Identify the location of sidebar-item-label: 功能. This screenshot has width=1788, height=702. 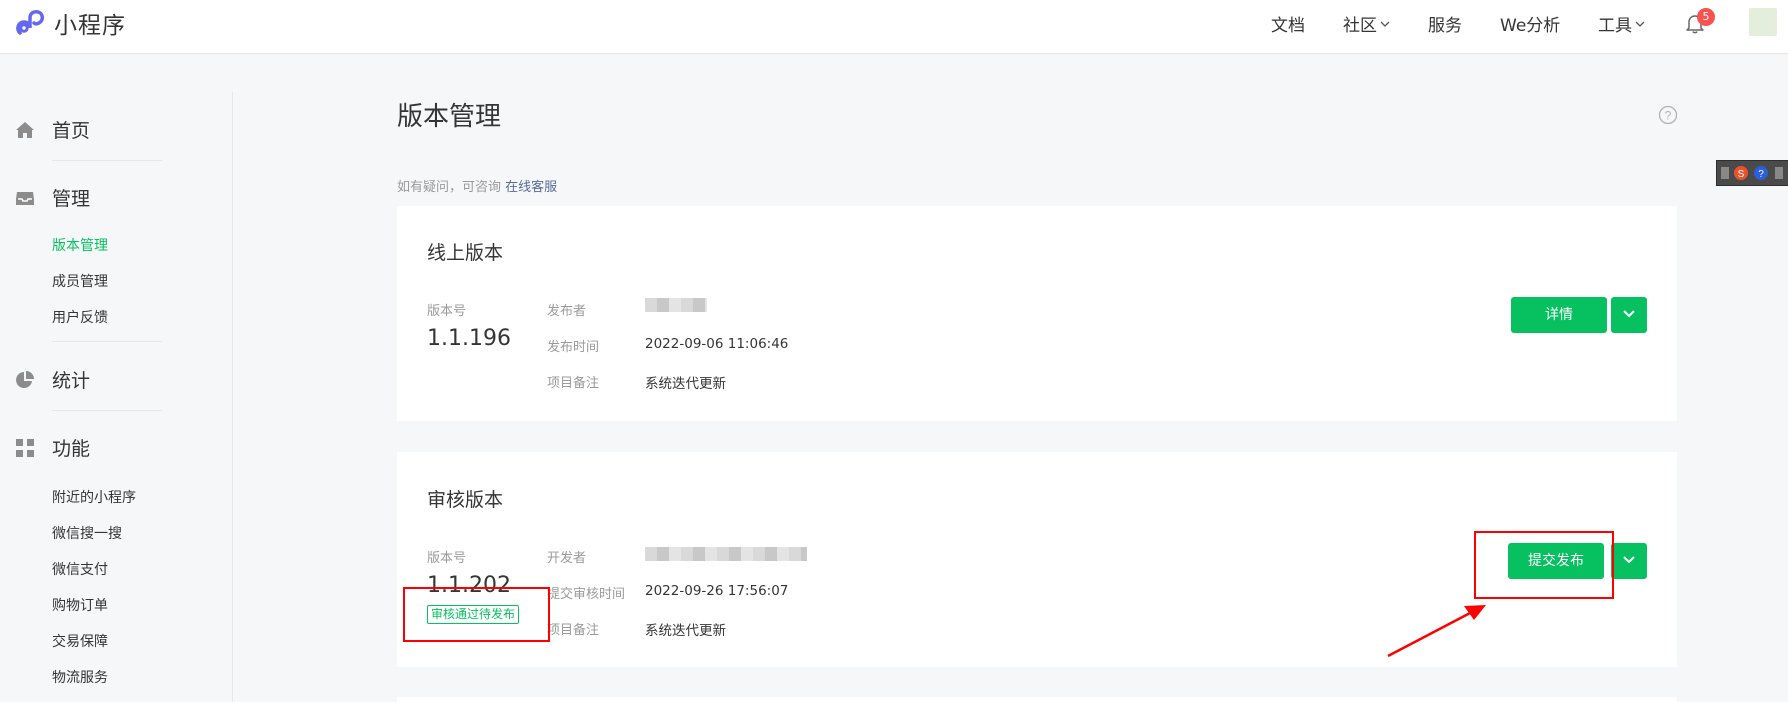
(71, 449).